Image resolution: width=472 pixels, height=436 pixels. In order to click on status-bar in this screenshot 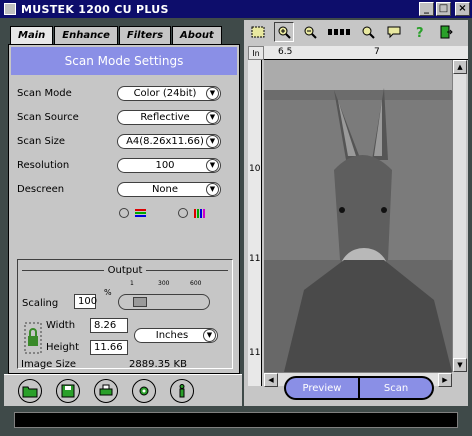, I will do `click(236, 420)`.